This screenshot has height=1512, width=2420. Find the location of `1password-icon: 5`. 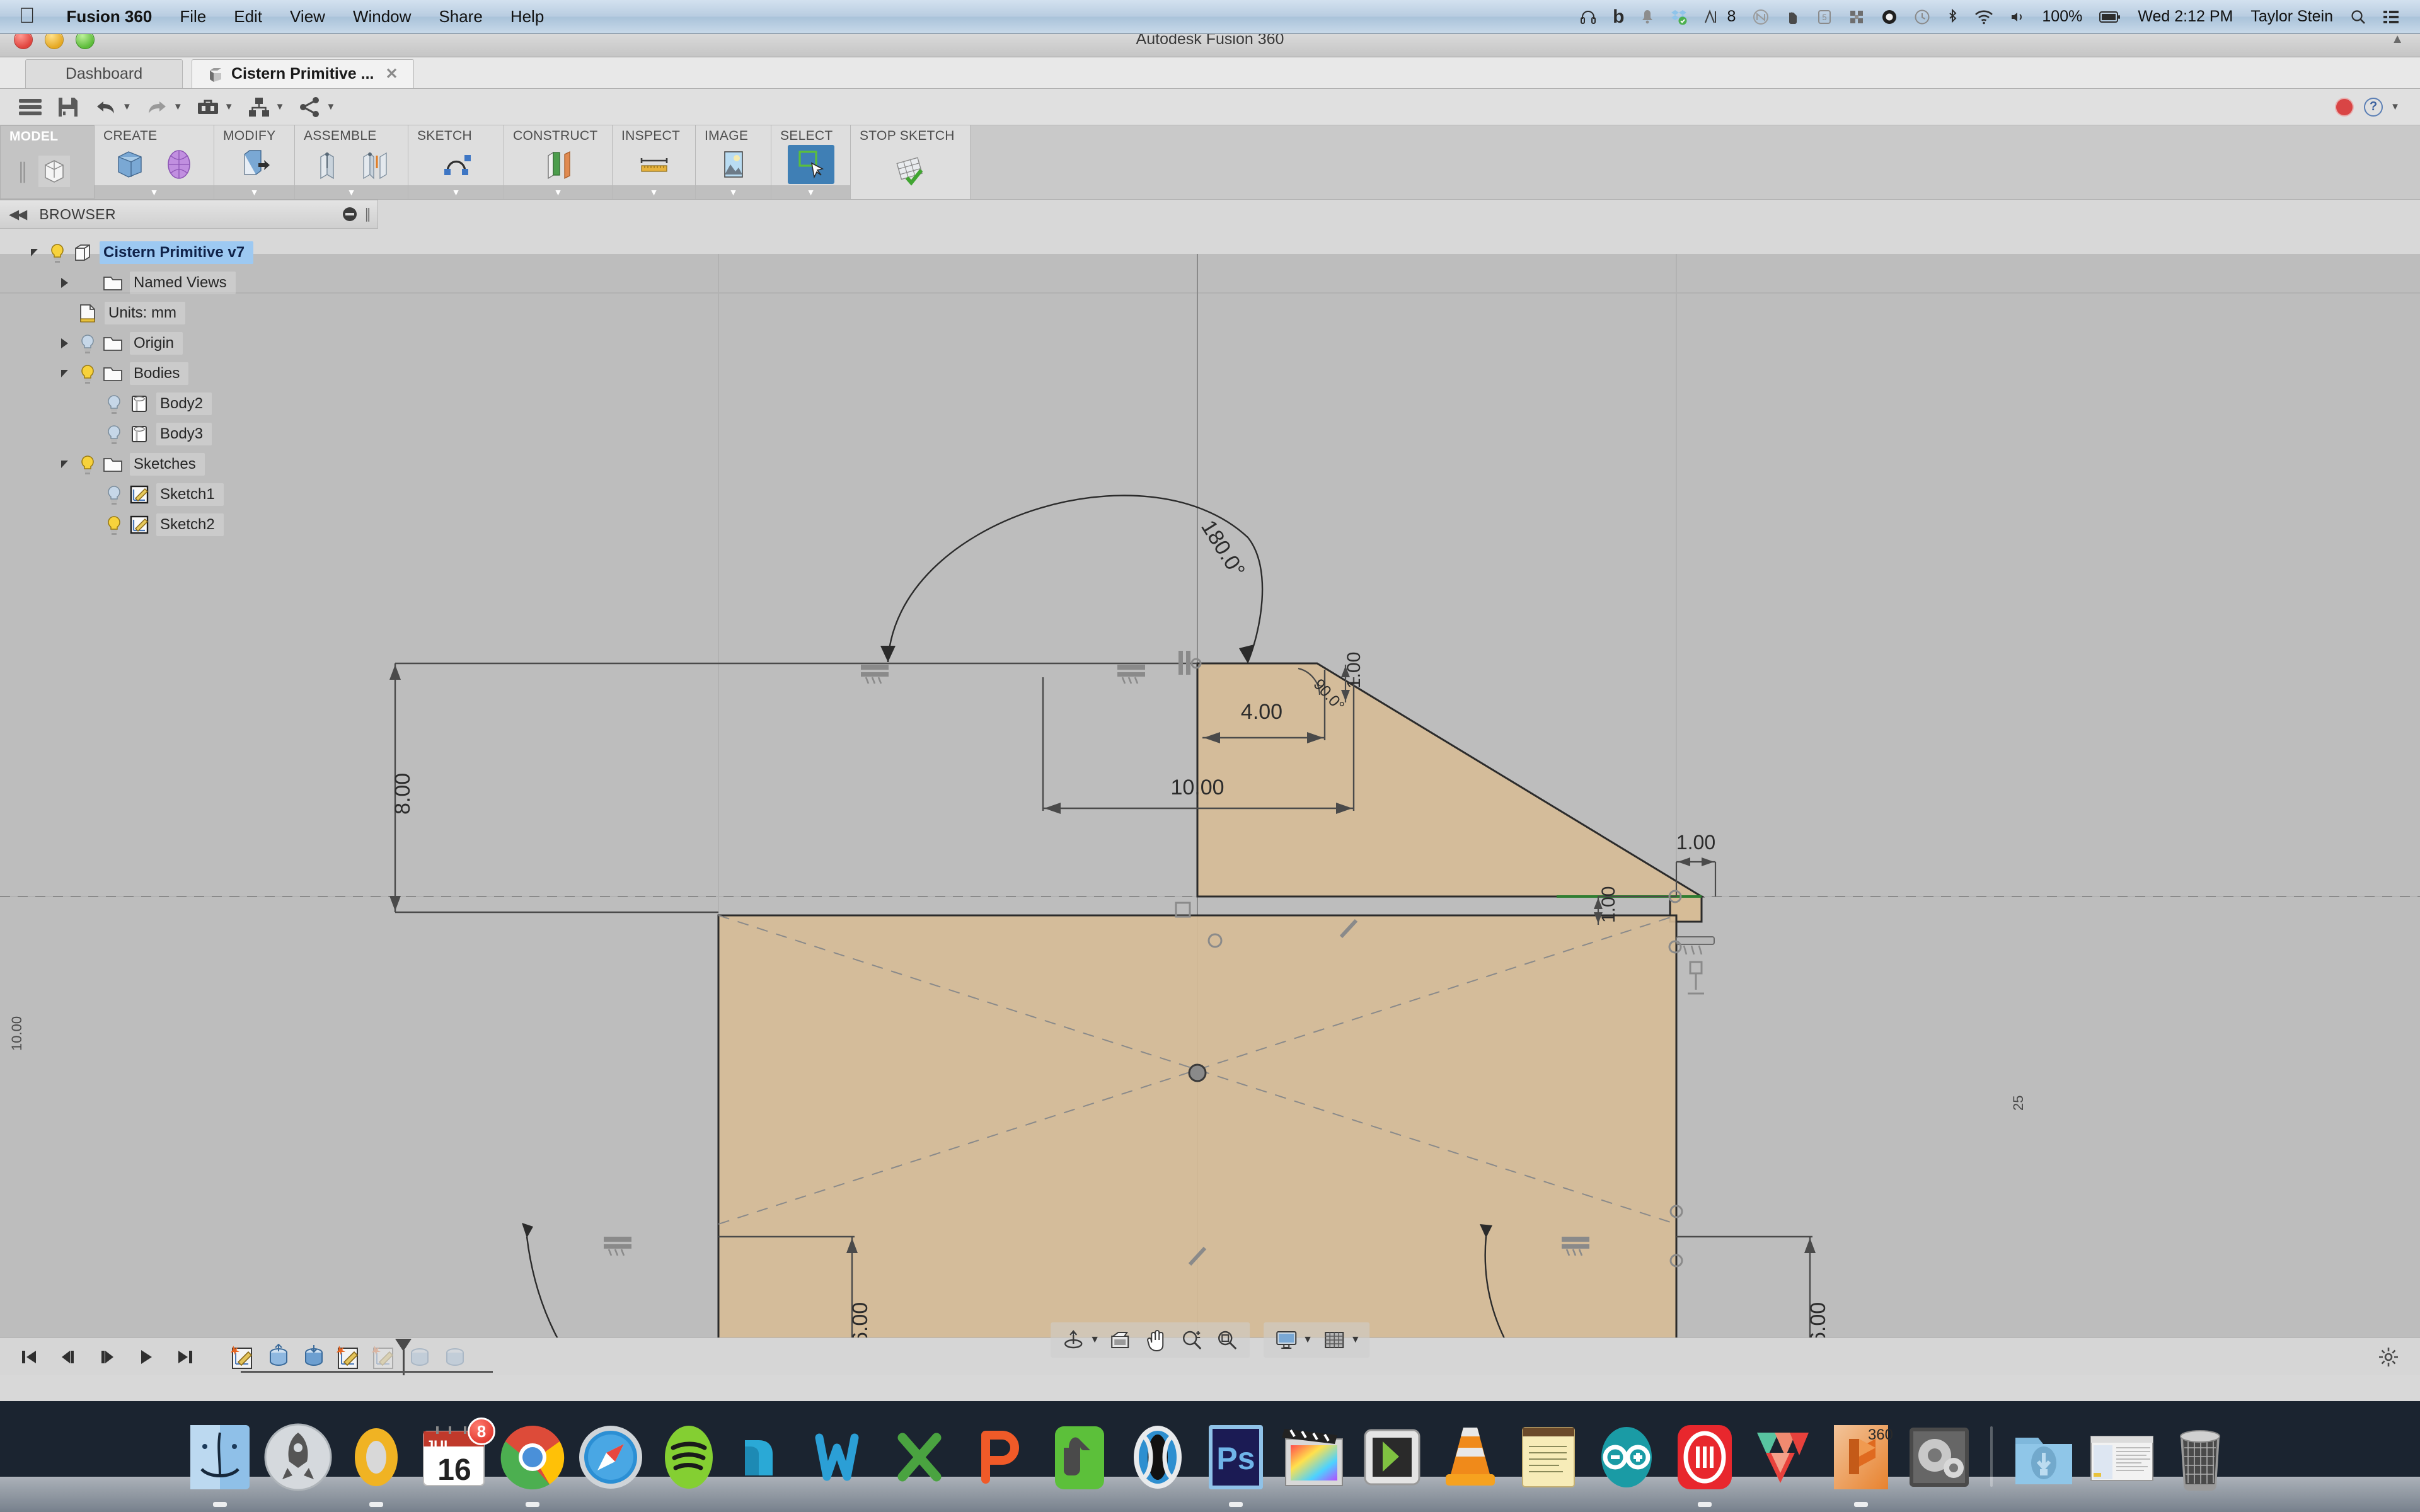

1password-icon: 5 is located at coordinates (1825, 17).